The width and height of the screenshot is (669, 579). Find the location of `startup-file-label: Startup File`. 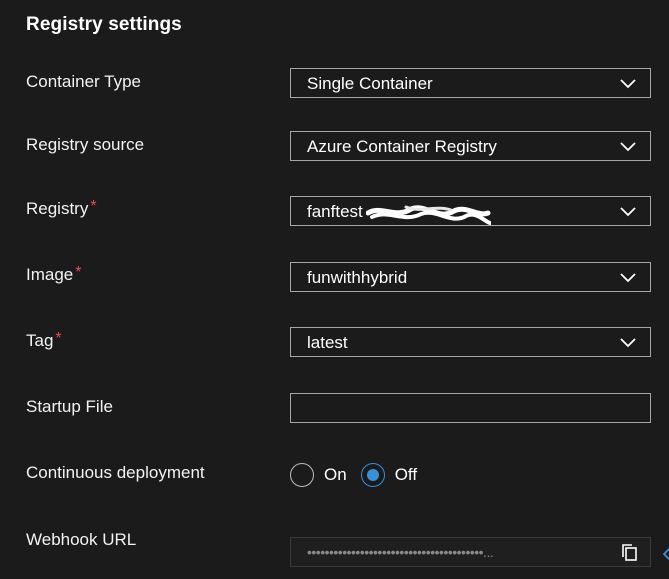

startup-file-label: Startup File is located at coordinates (69, 407).